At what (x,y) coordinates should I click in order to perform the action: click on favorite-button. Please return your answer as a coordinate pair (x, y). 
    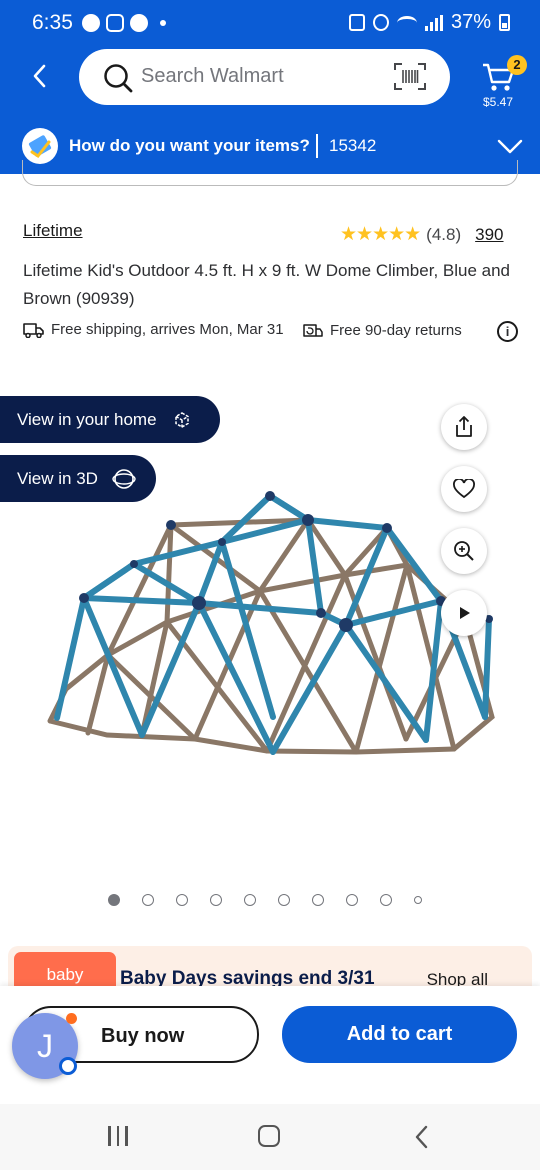
    Looking at the image, I should click on (464, 489).